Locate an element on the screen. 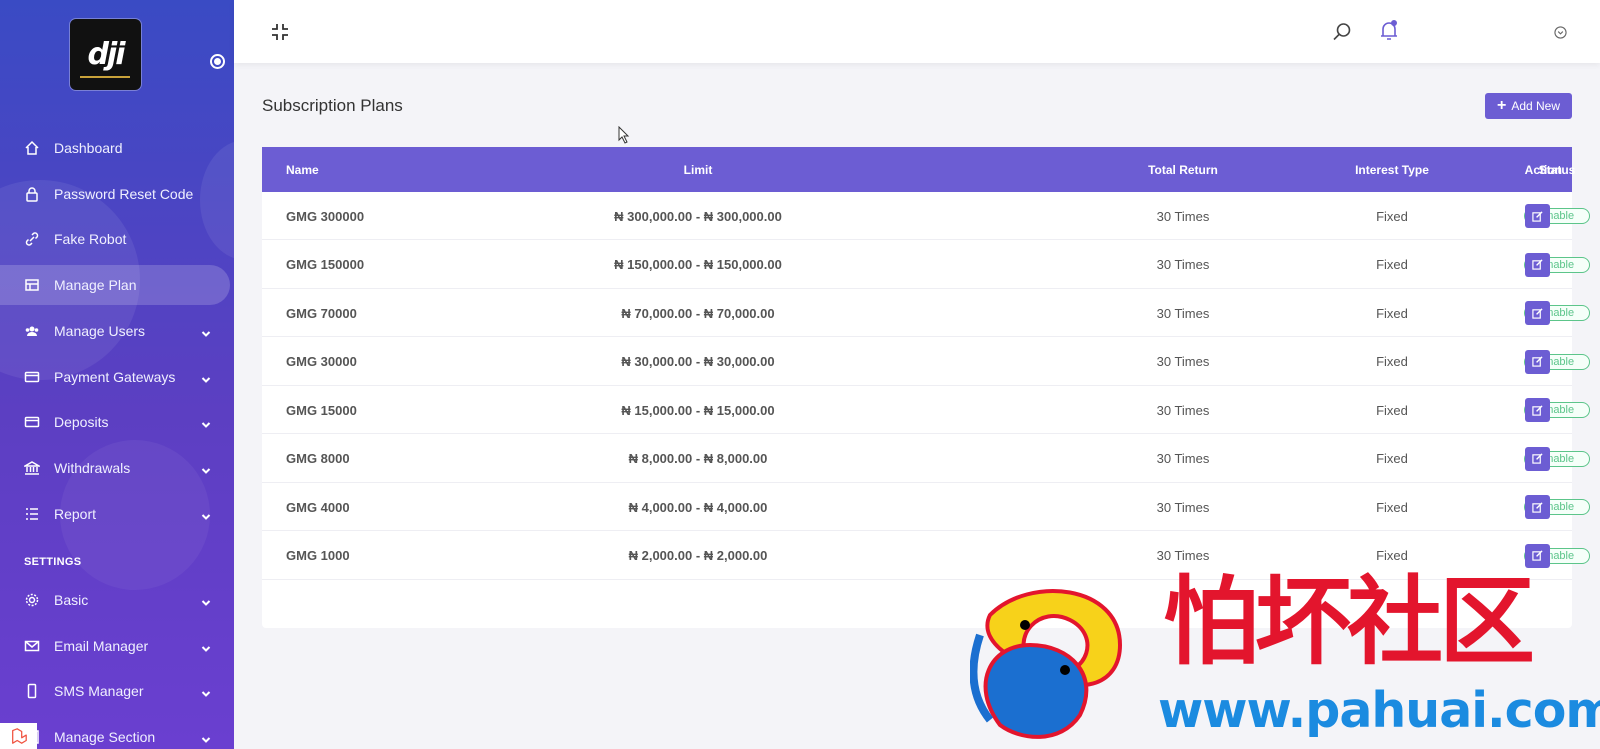 The image size is (1600, 749). plan-limit: ₦ 150,000.00 - ₦ 150,000.00 is located at coordinates (698, 264).